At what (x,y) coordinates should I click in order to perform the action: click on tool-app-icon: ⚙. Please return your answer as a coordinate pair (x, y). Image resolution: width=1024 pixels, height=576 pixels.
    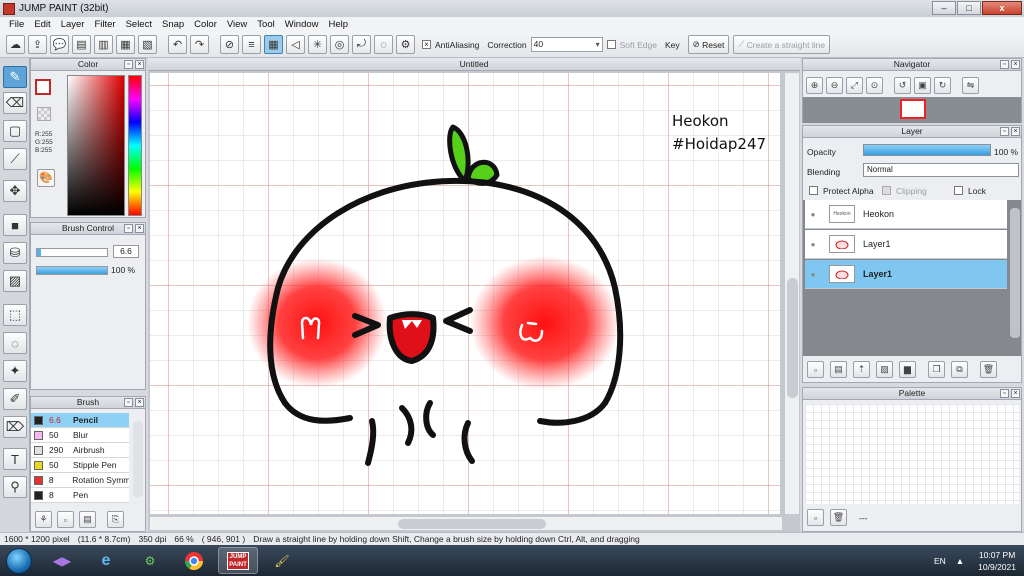
    Looking at the image, I should click on (150, 560).